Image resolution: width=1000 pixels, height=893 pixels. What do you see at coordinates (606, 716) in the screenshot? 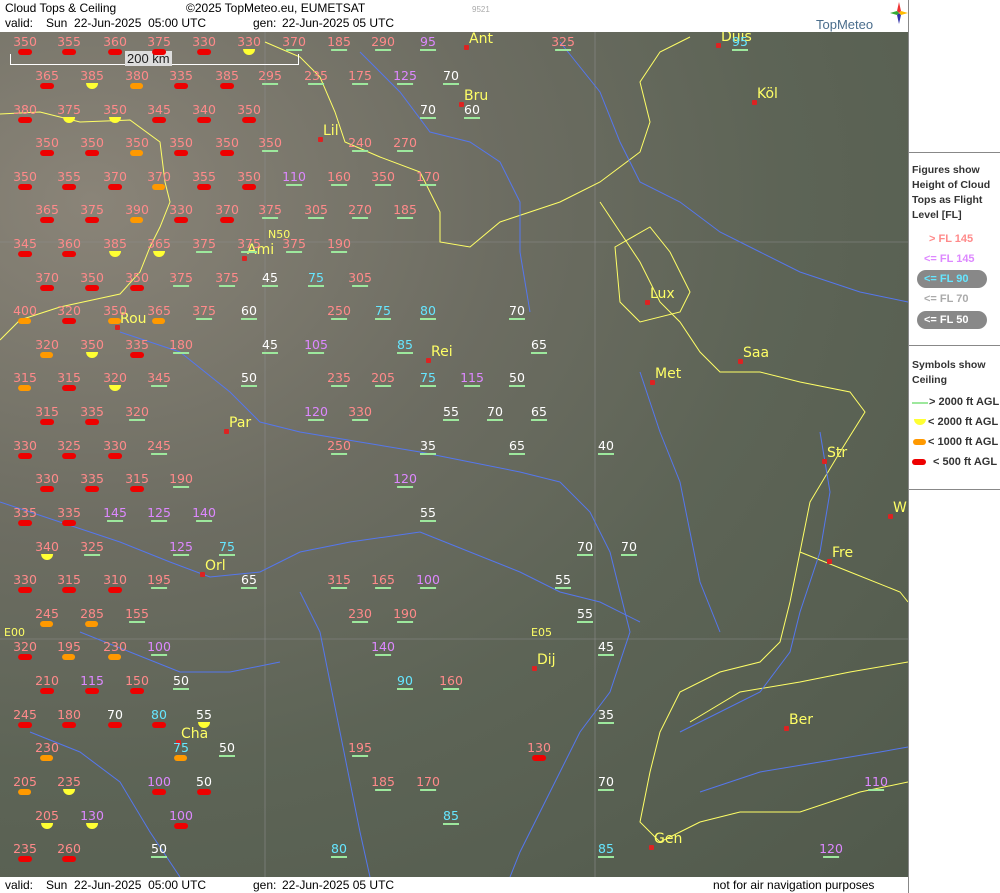
I see `cloud-top-reading: 35` at bounding box center [606, 716].